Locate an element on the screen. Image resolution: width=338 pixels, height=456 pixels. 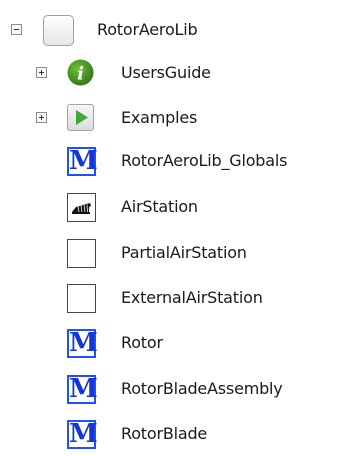
tree-item-partialairstation: PartialAirStation is located at coordinates (169, 253).